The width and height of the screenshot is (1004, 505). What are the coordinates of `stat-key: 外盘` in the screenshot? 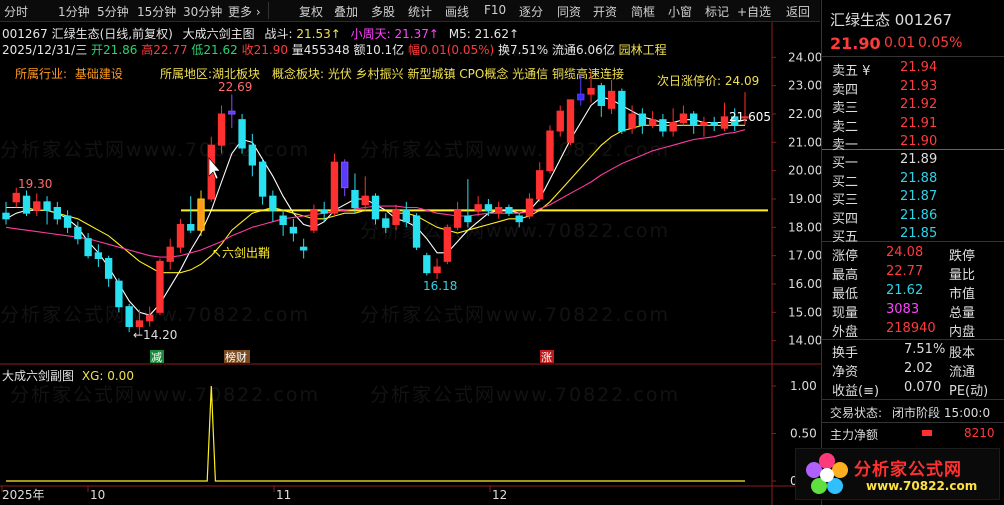 It's located at (845, 332).